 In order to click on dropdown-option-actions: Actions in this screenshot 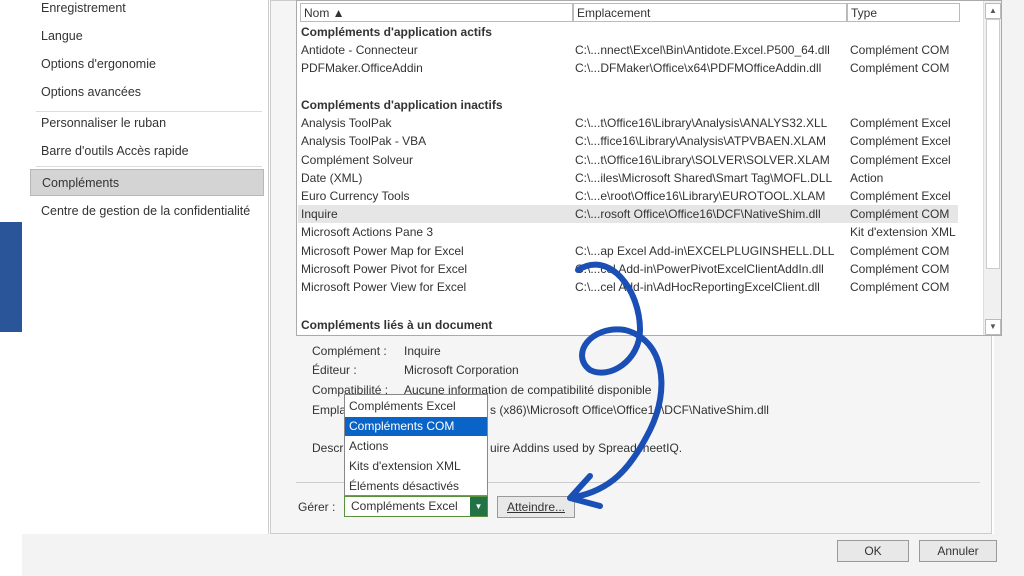, I will do `click(416, 446)`.